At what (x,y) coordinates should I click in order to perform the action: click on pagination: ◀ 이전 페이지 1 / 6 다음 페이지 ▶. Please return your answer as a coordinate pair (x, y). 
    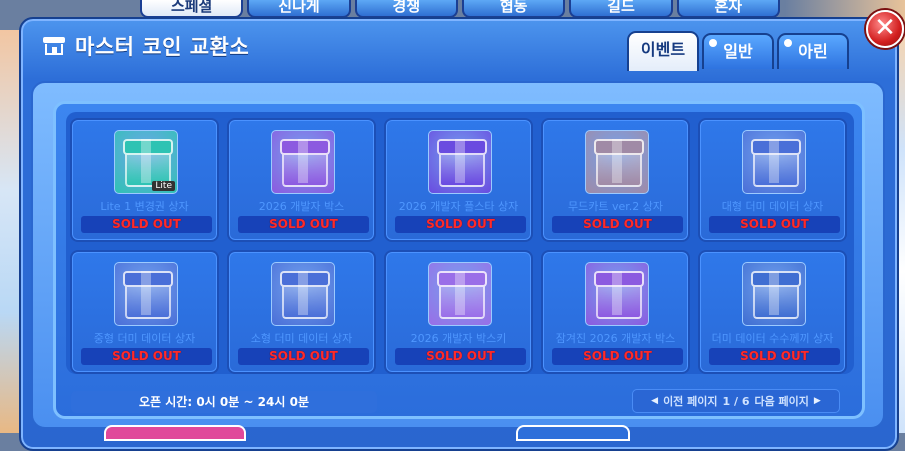
    Looking at the image, I should click on (736, 401).